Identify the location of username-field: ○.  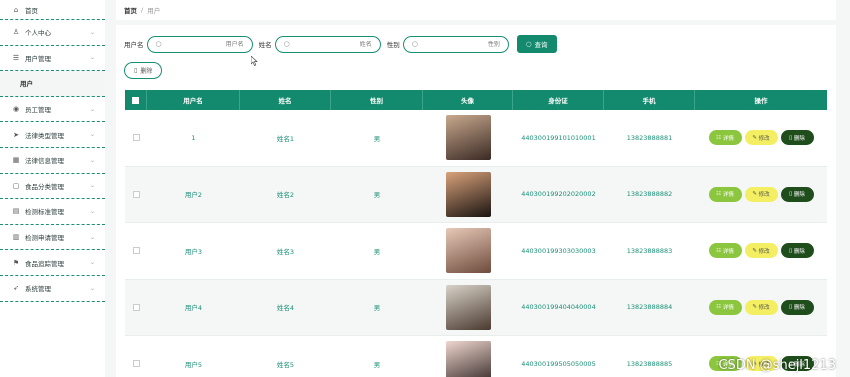
(199, 44).